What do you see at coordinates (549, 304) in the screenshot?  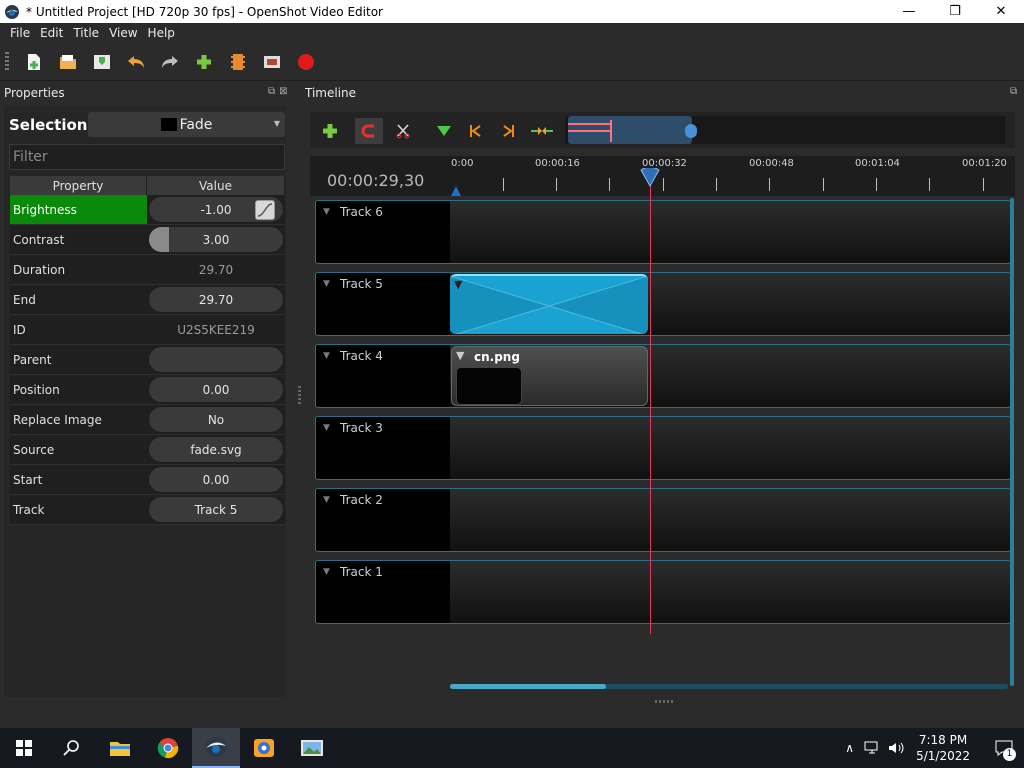 I see `fade-transition-clip: ▼` at bounding box center [549, 304].